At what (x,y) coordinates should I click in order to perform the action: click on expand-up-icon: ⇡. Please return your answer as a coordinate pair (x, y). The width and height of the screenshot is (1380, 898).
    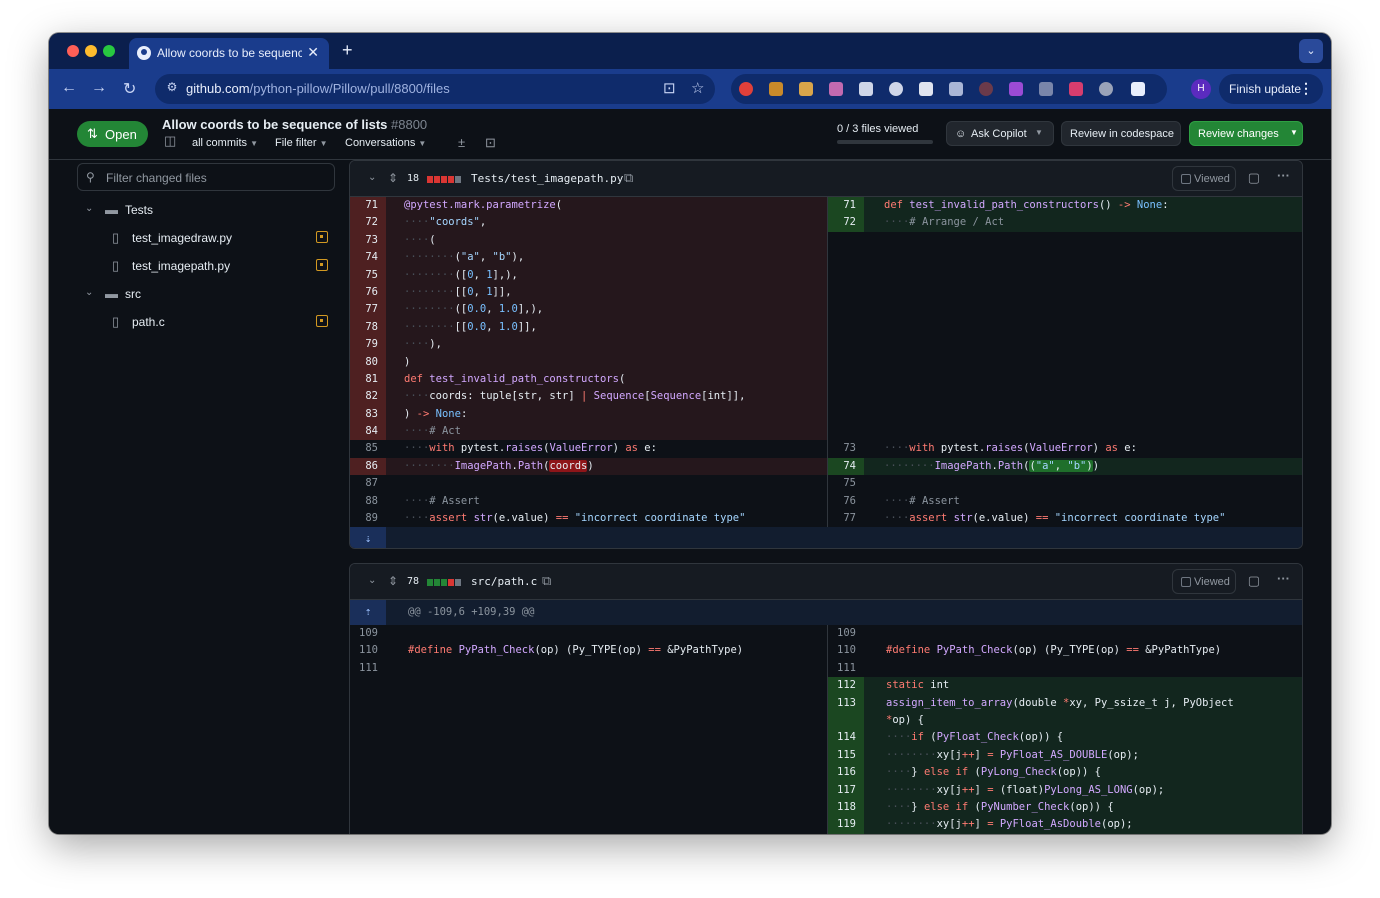
    Looking at the image, I should click on (368, 612).